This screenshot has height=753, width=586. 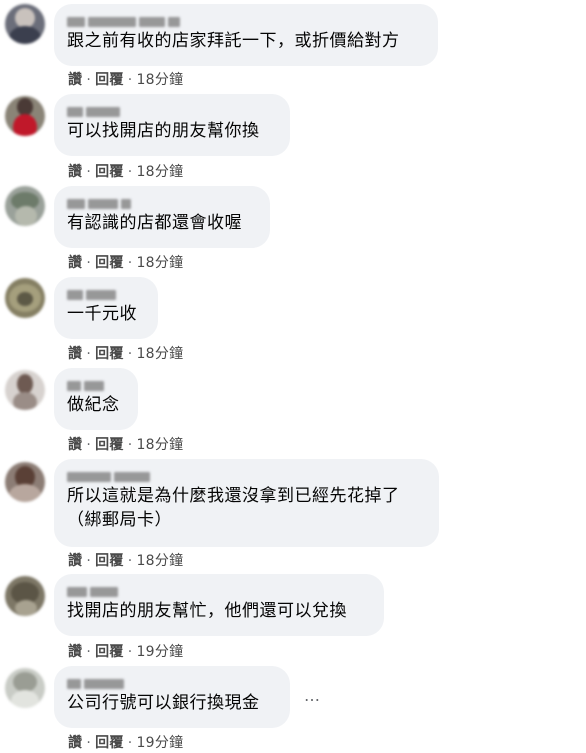 What do you see at coordinates (154, 223) in the screenshot?
I see `comment-text: 有認識的店都還會收喔` at bounding box center [154, 223].